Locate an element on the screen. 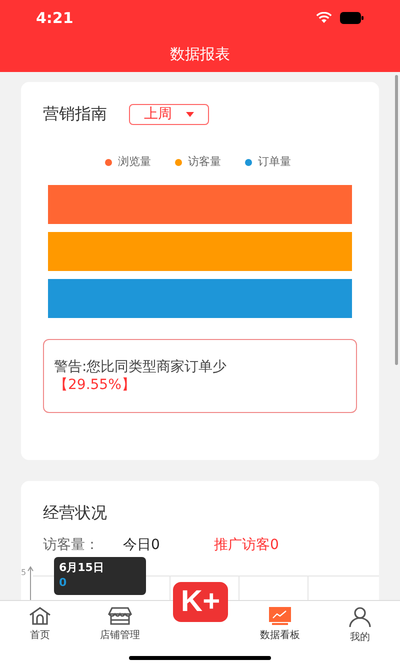  tab-item: 数据看板 is located at coordinates (280, 625).